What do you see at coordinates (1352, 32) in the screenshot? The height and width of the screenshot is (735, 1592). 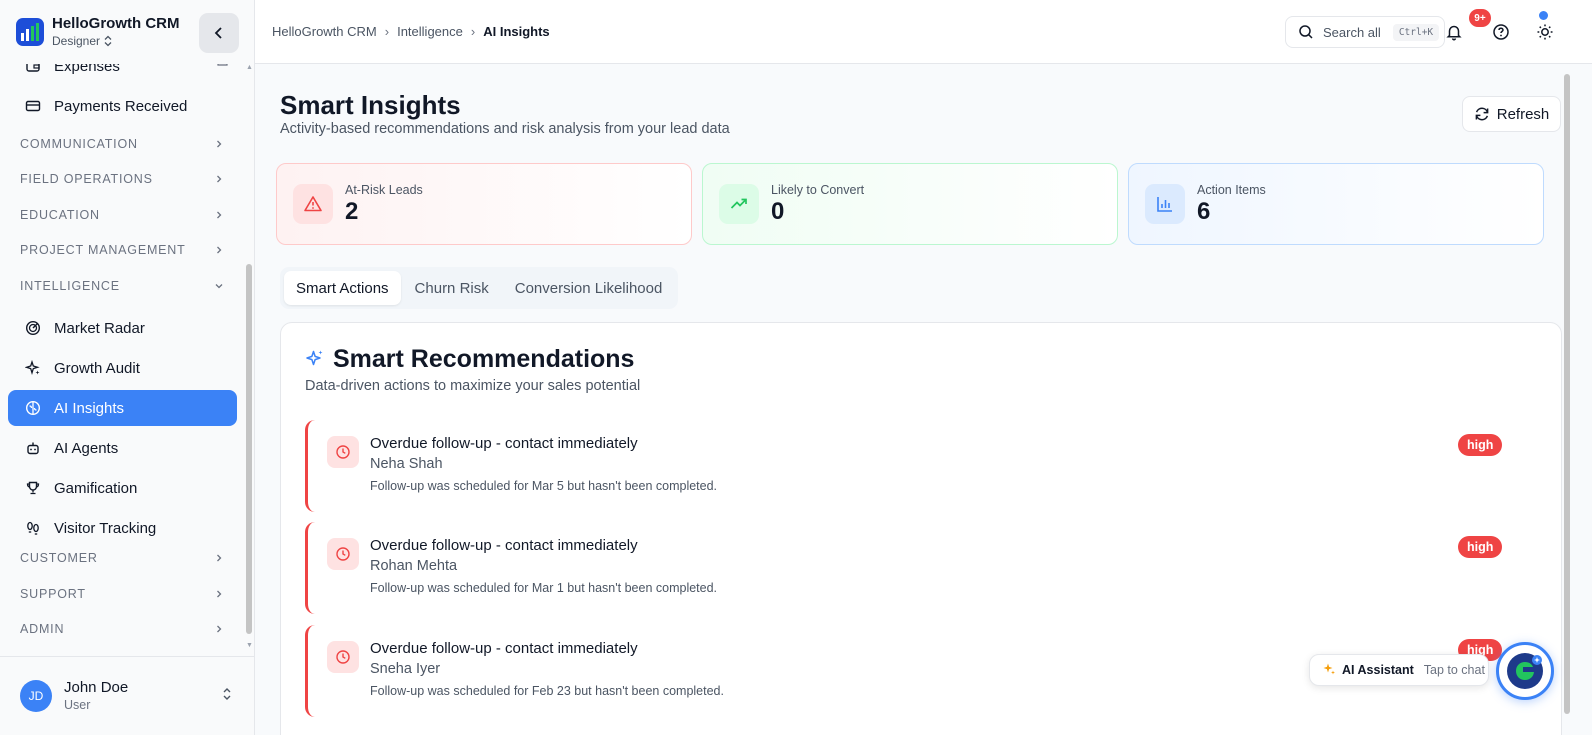 I see `search-label: Search all` at bounding box center [1352, 32].